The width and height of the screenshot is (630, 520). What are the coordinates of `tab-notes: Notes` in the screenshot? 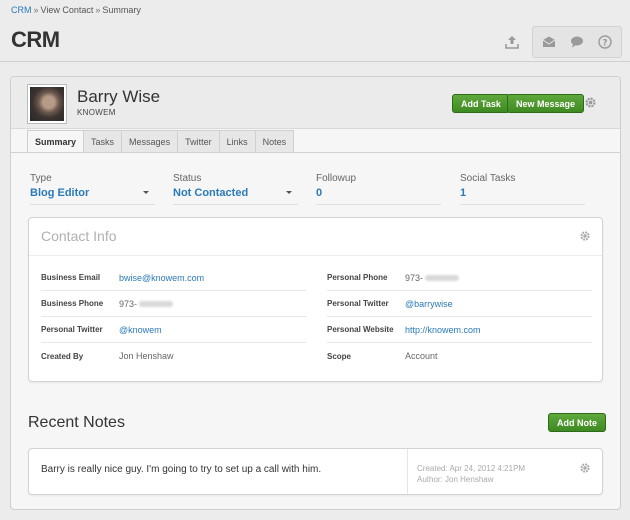 It's located at (275, 141).